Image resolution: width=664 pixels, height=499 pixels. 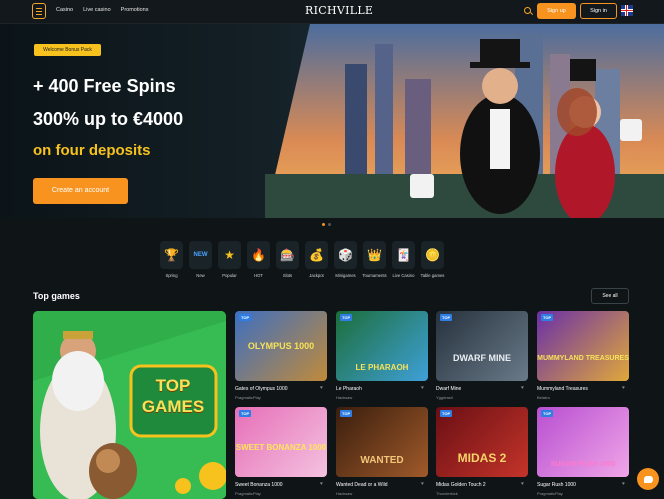 What do you see at coordinates (444, 397) in the screenshot?
I see `game-provider: Yggdrasil` at bounding box center [444, 397].